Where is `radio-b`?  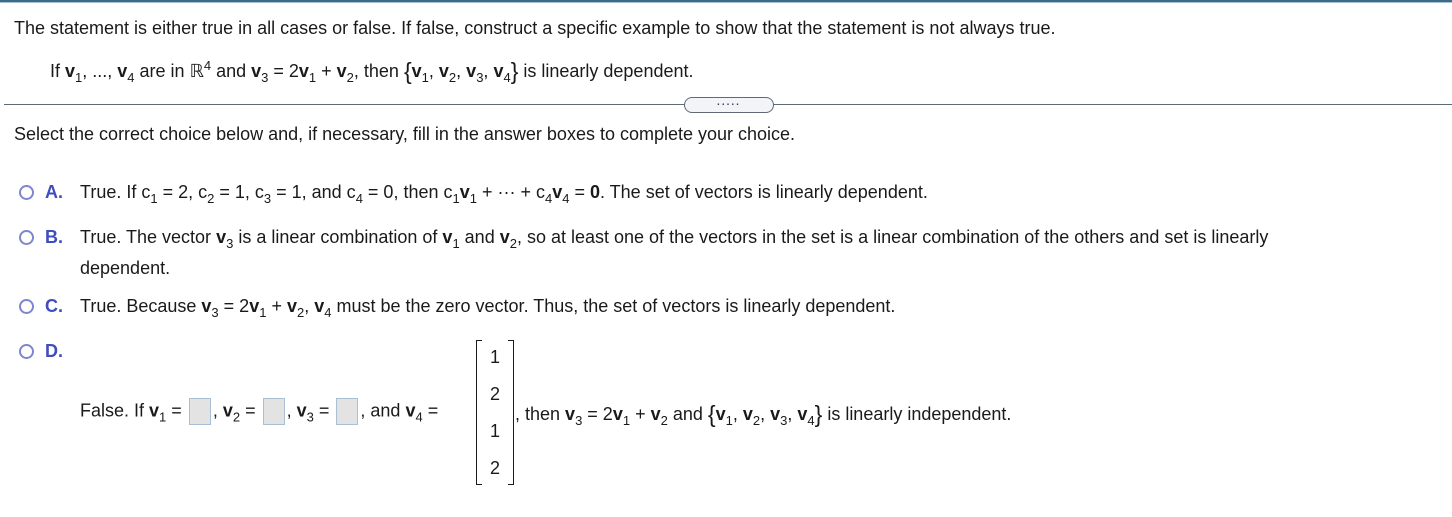 radio-b is located at coordinates (26, 237).